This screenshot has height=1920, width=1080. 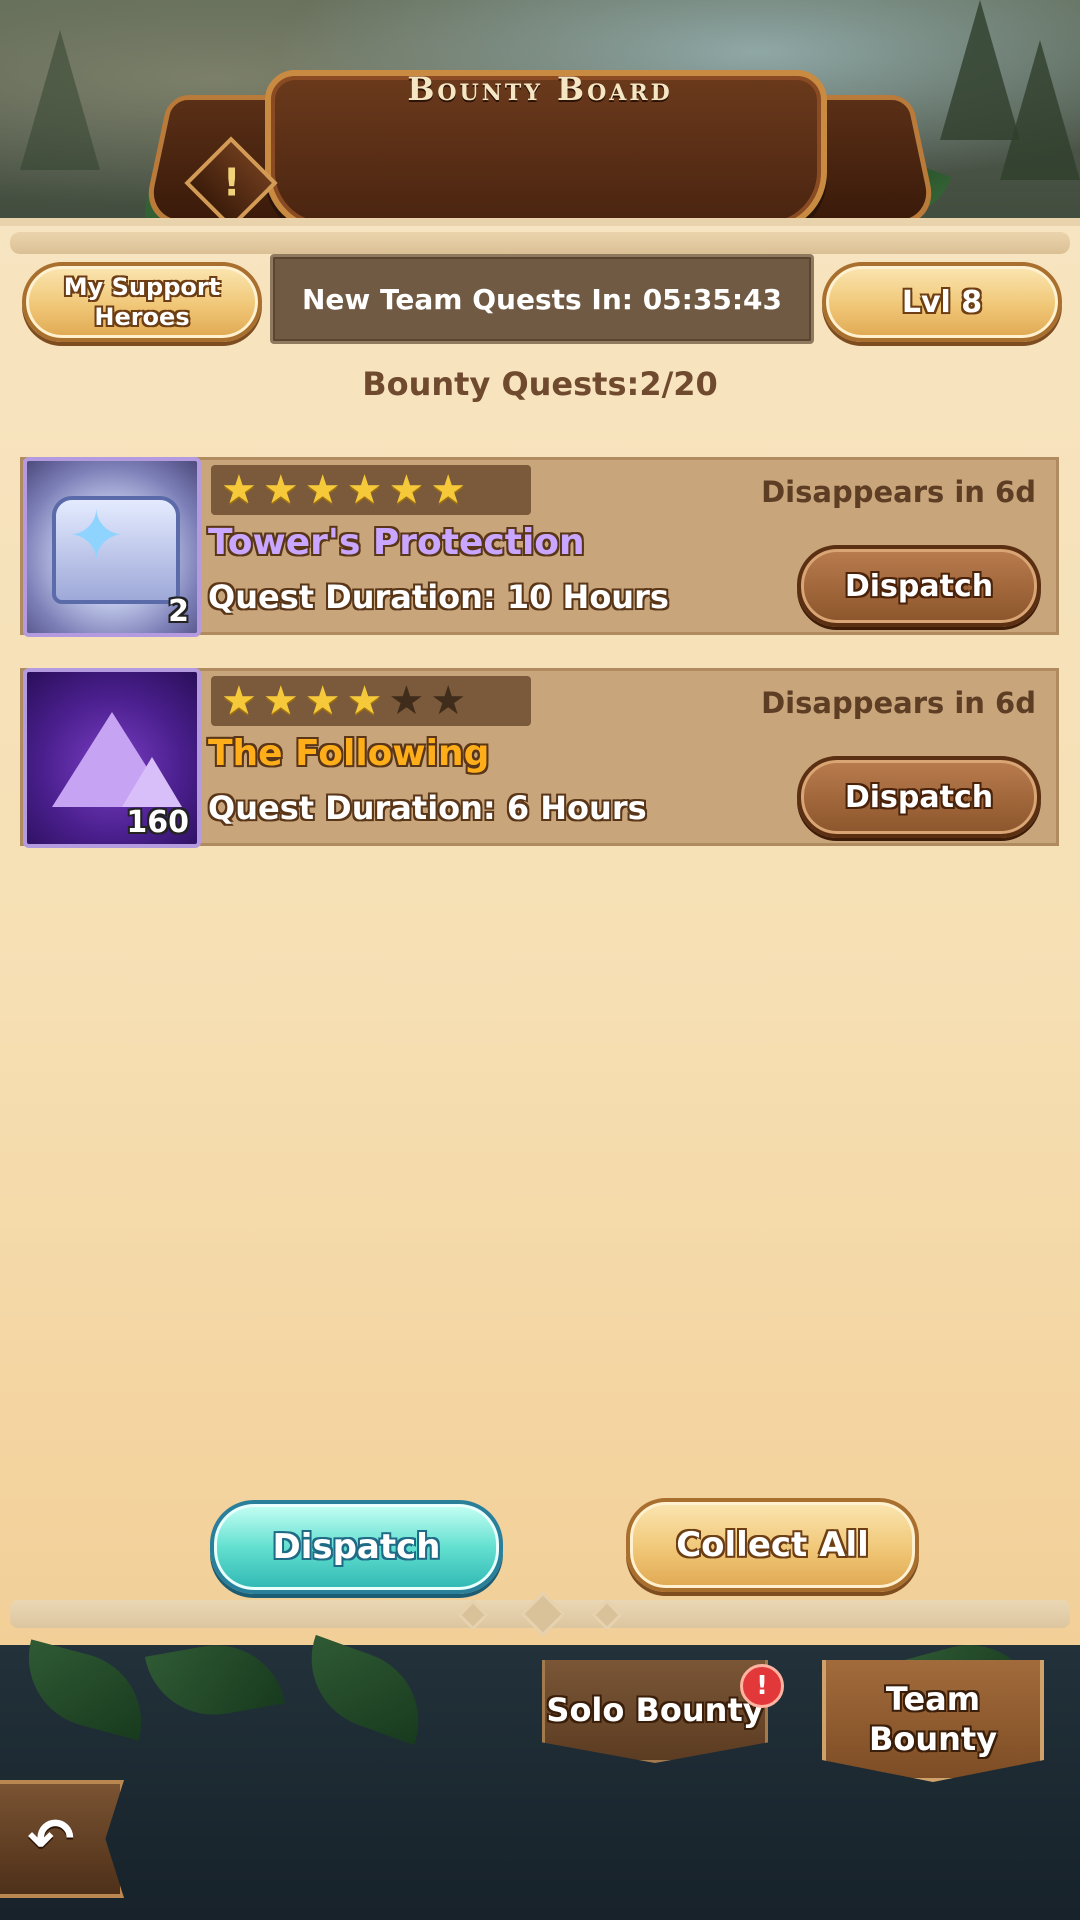 What do you see at coordinates (540, 89) in the screenshot?
I see `page-title: Bounty Board` at bounding box center [540, 89].